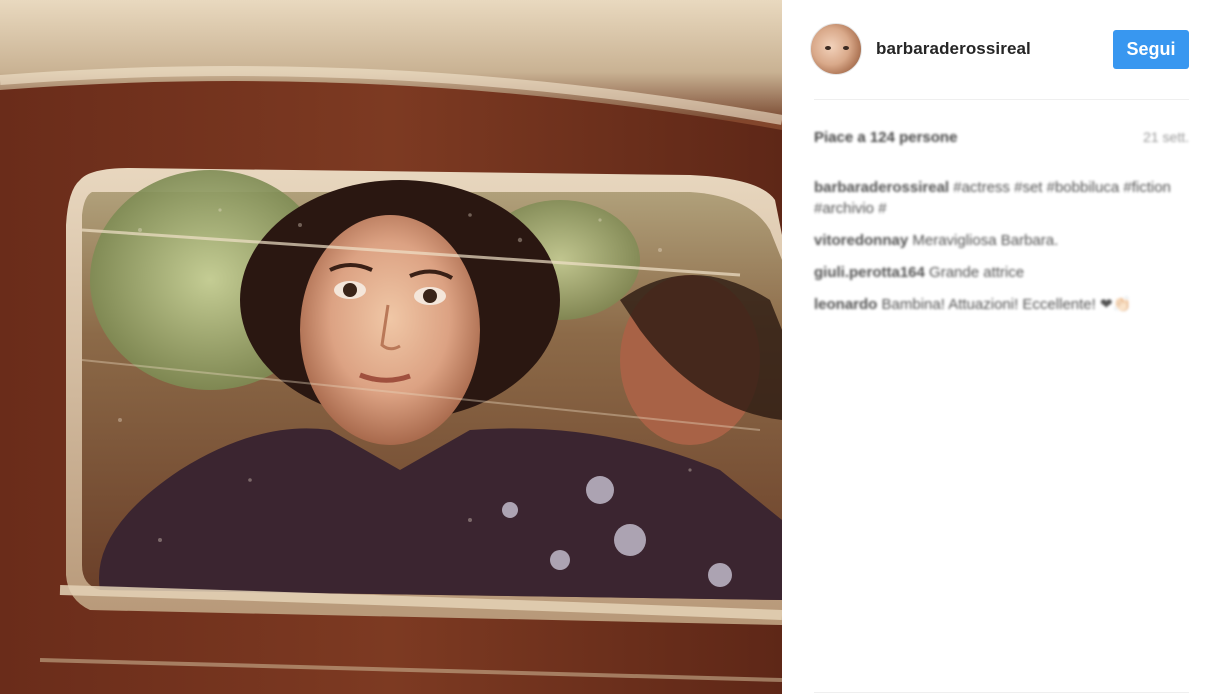 This screenshot has height=694, width=1217. I want to click on comment-item: giuli.perotta164 Grande attrice, so click(1001, 272).